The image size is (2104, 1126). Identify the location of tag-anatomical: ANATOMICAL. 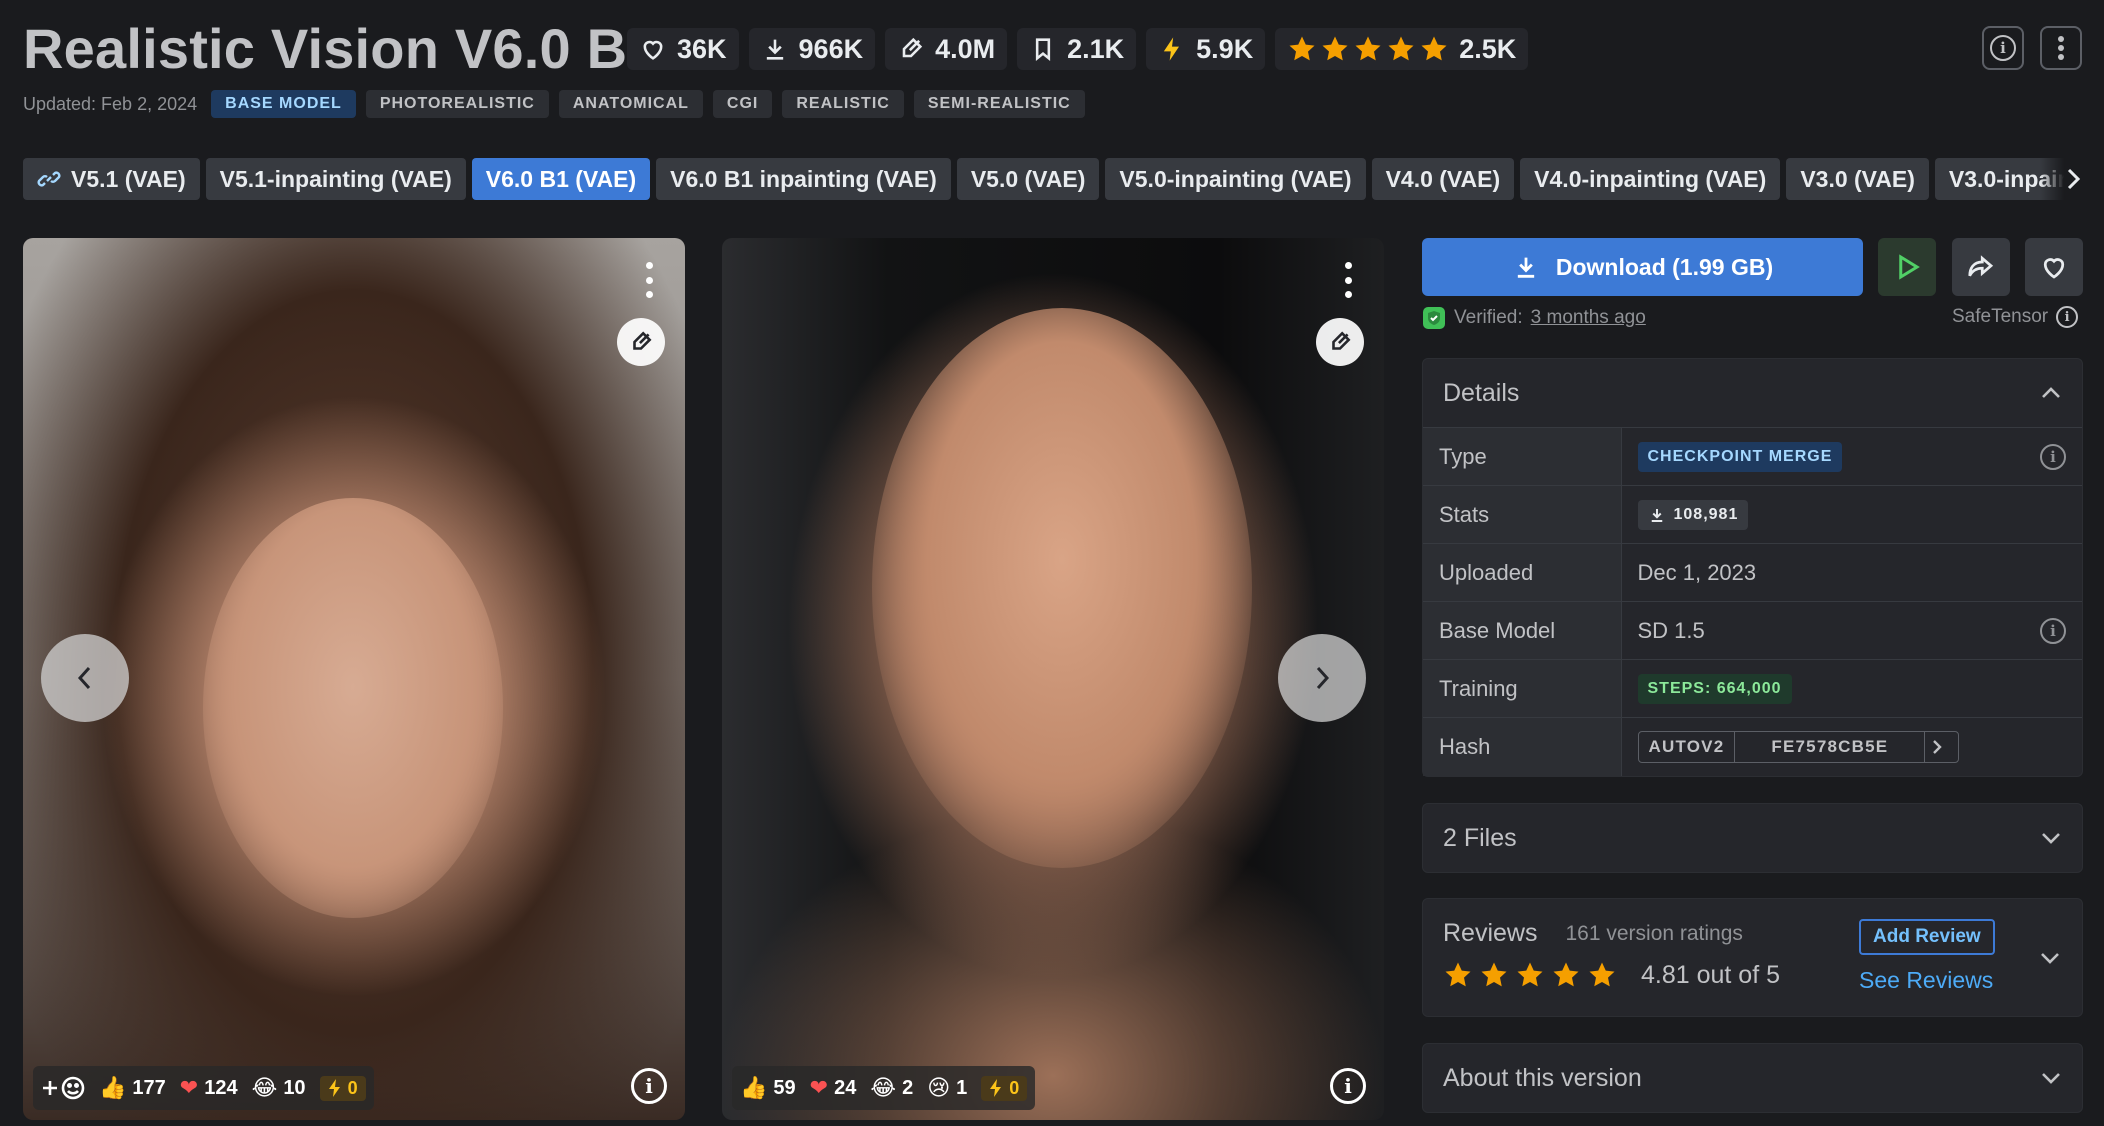
(630, 104).